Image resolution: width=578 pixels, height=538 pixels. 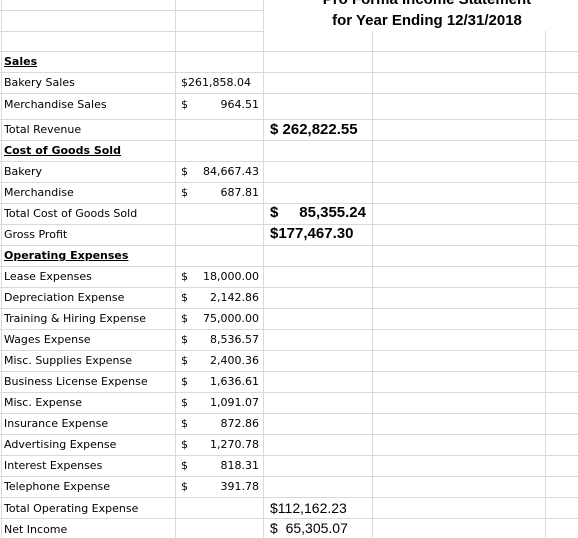 What do you see at coordinates (89, 256) in the screenshot?
I see `opex-header: Operating Expenses` at bounding box center [89, 256].